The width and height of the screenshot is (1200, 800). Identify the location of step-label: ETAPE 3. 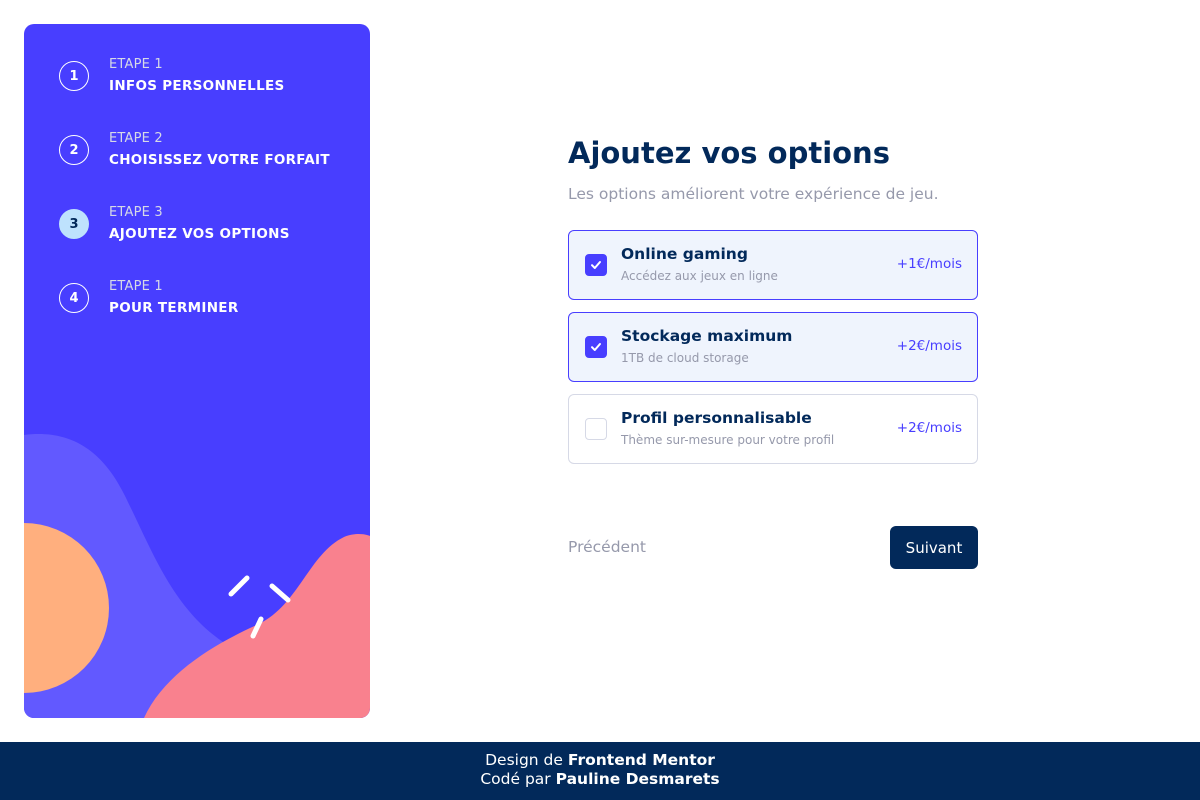
(136, 212).